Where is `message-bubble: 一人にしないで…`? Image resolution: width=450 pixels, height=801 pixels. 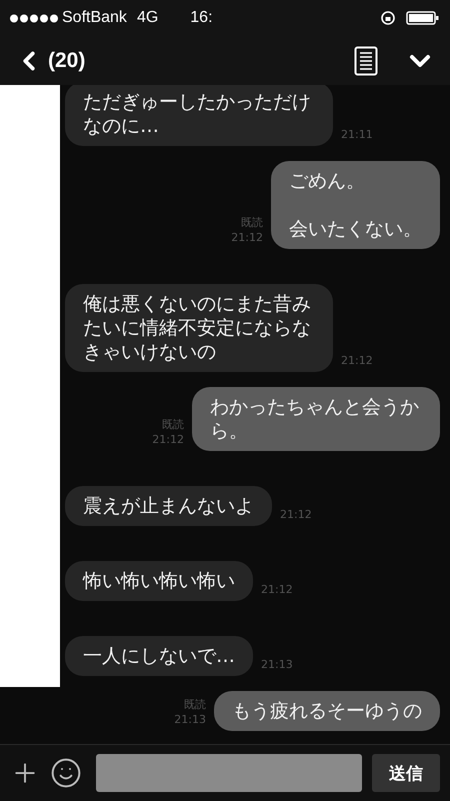
message-bubble: 一人にしないで… is located at coordinates (159, 656).